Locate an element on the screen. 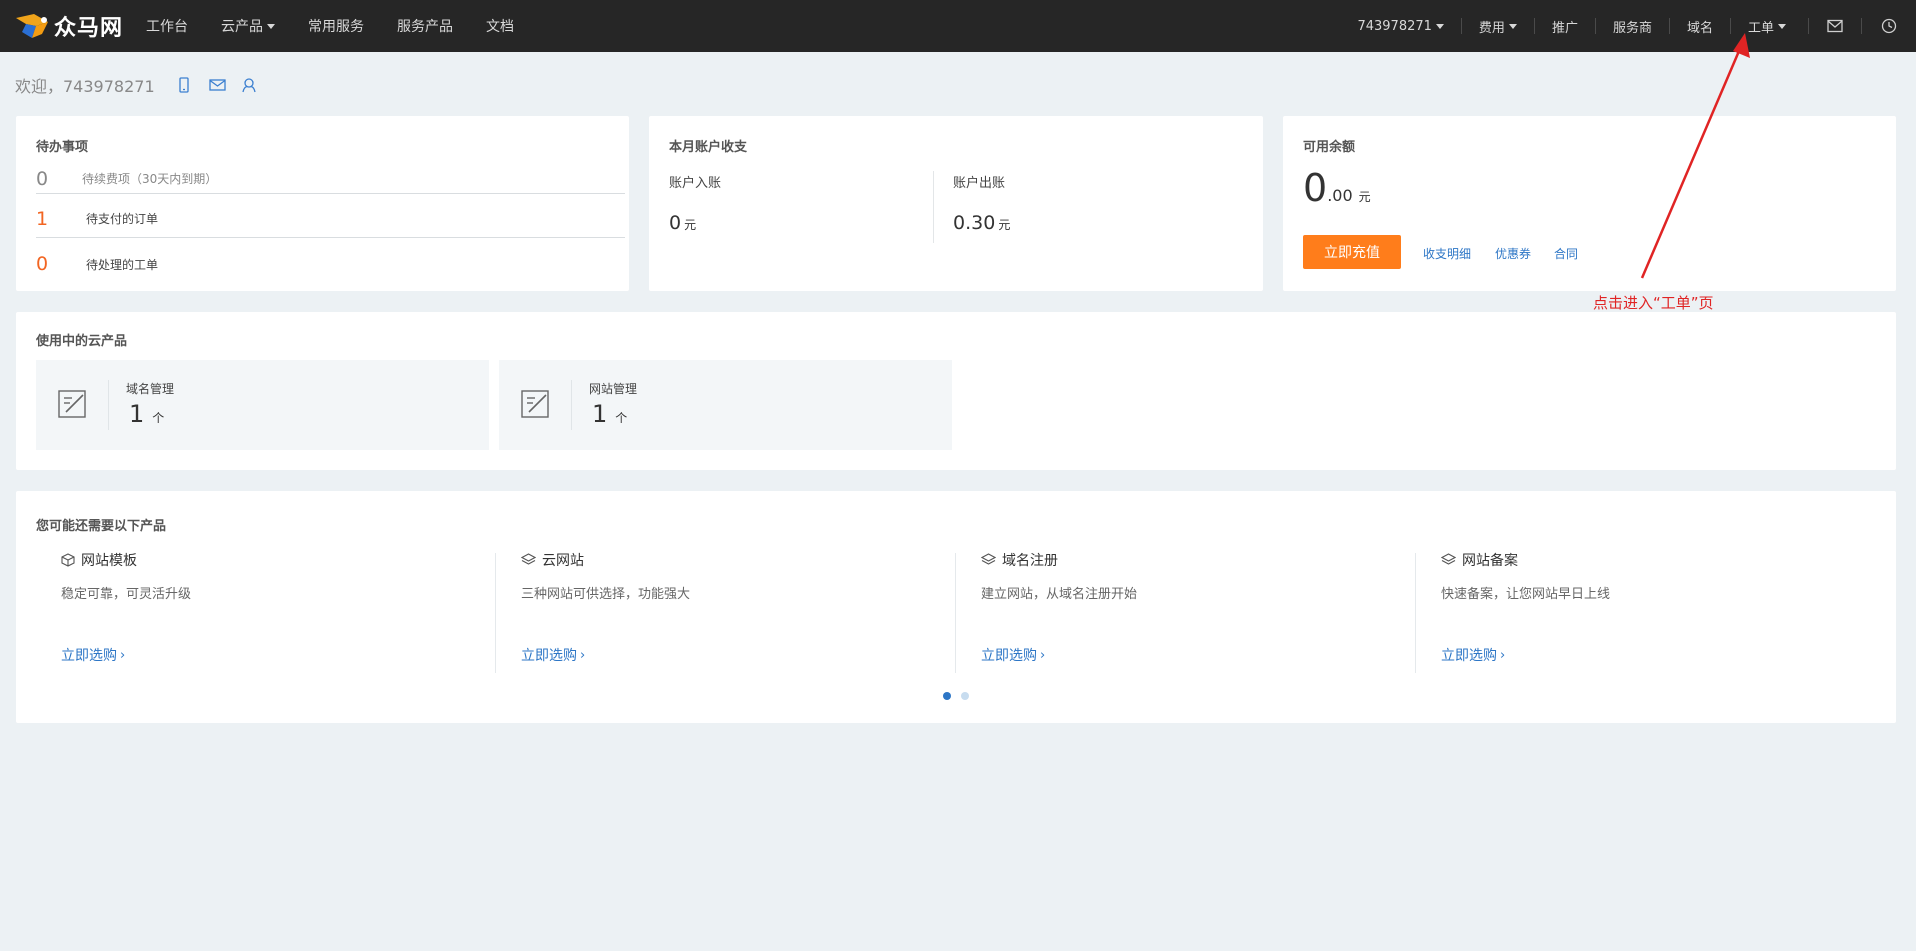 The image size is (1916, 951). annotation-text: 点击进入“工单”页 is located at coordinates (1653, 303).